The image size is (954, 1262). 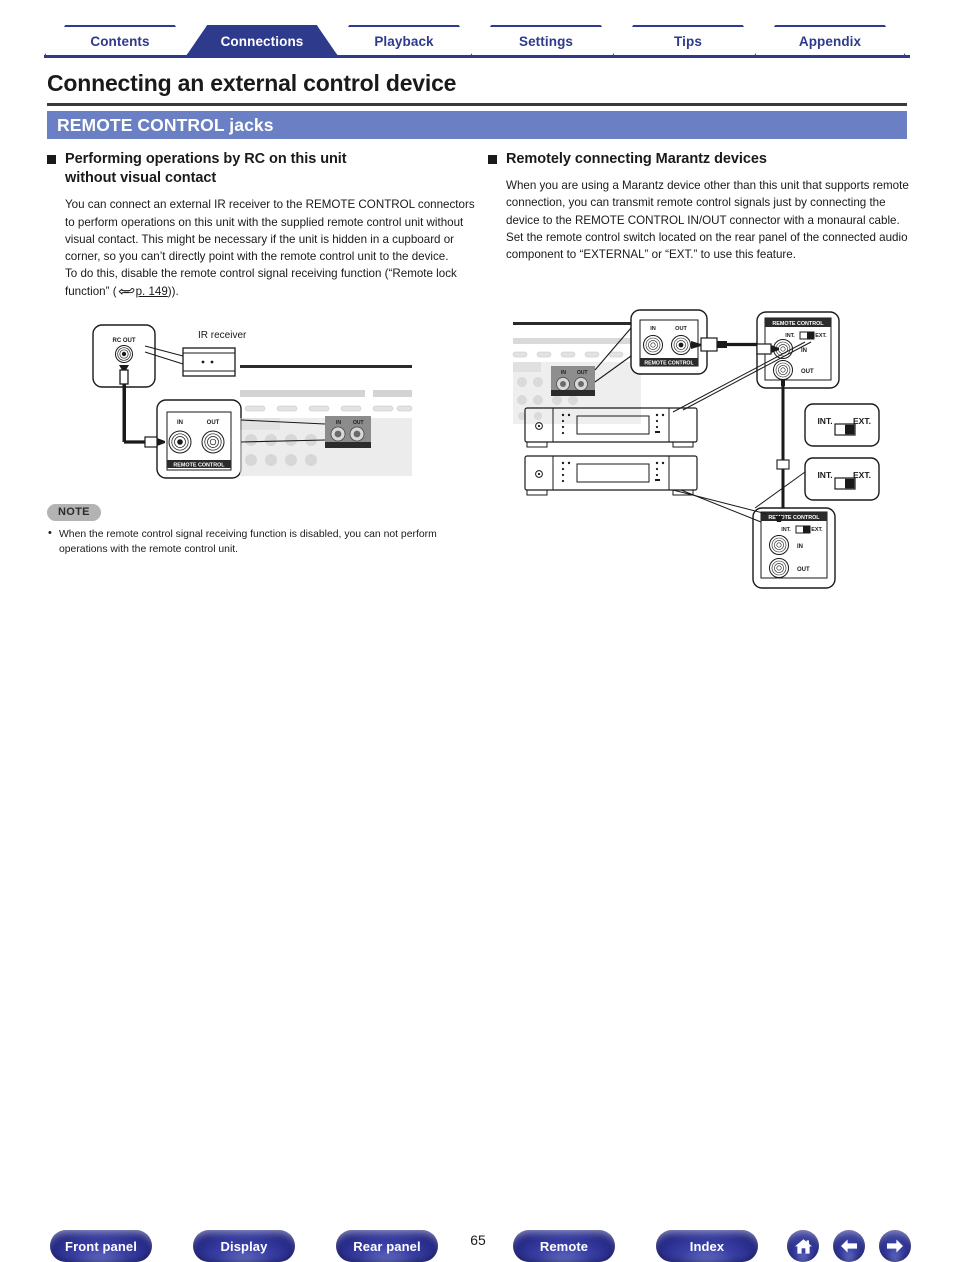 What do you see at coordinates (180, 423) in the screenshot?
I see `jack-in-label: IN` at bounding box center [180, 423].